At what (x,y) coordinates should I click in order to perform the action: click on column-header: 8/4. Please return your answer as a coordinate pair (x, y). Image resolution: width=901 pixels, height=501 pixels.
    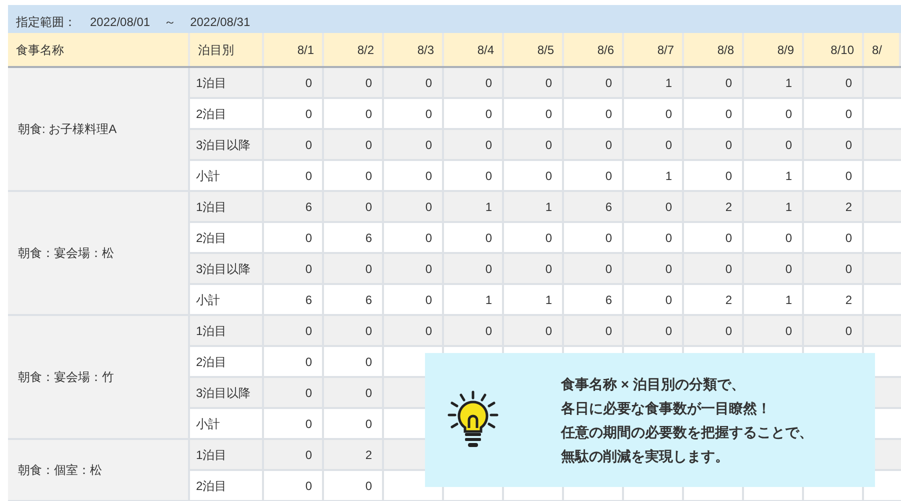
    Looking at the image, I should click on (474, 49).